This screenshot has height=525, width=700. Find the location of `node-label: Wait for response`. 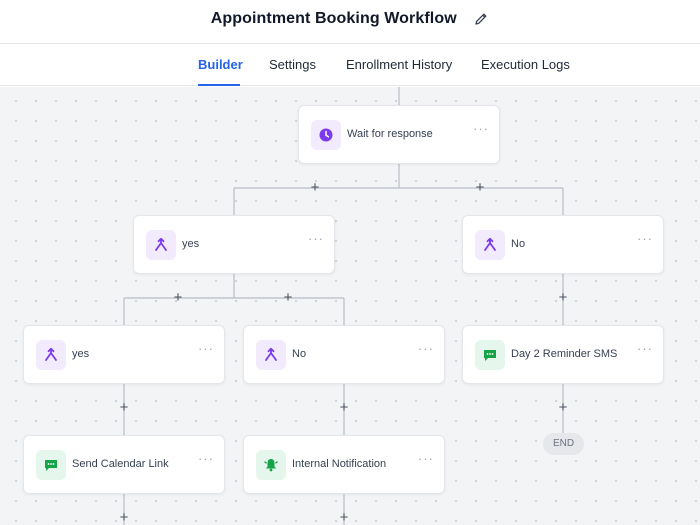

node-label: Wait for response is located at coordinates (390, 134).